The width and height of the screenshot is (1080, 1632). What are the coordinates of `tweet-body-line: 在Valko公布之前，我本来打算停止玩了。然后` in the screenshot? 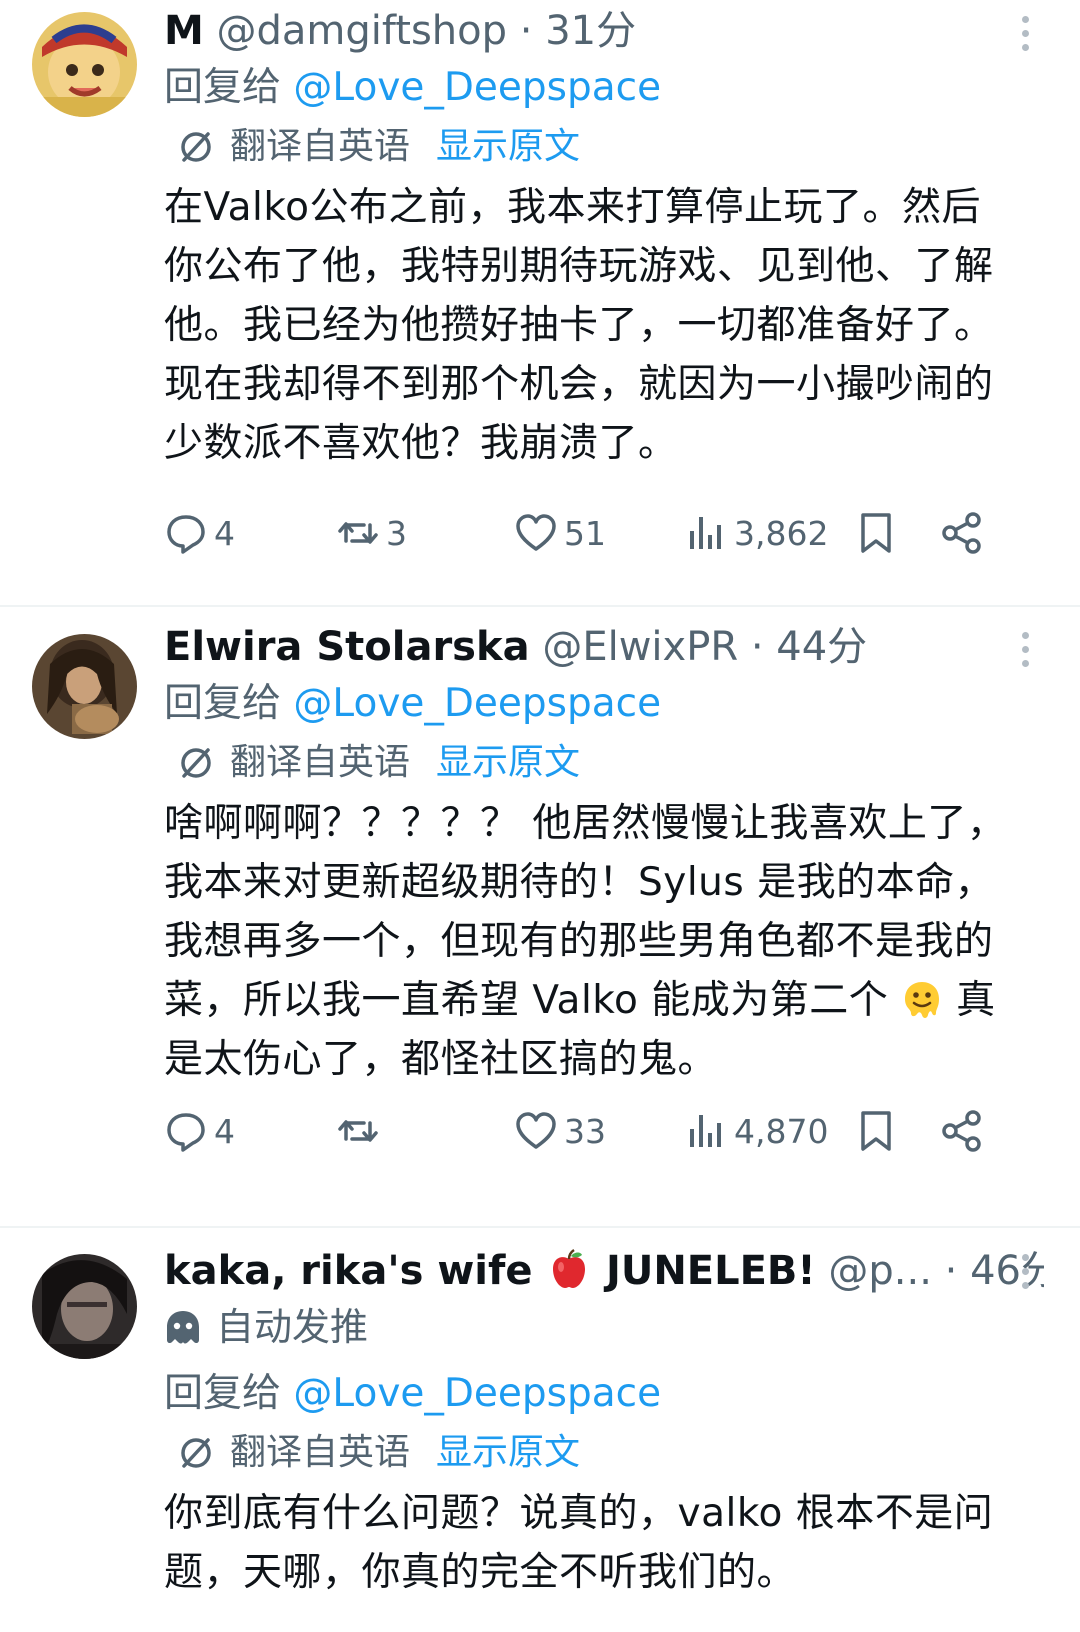 It's located at (572, 207).